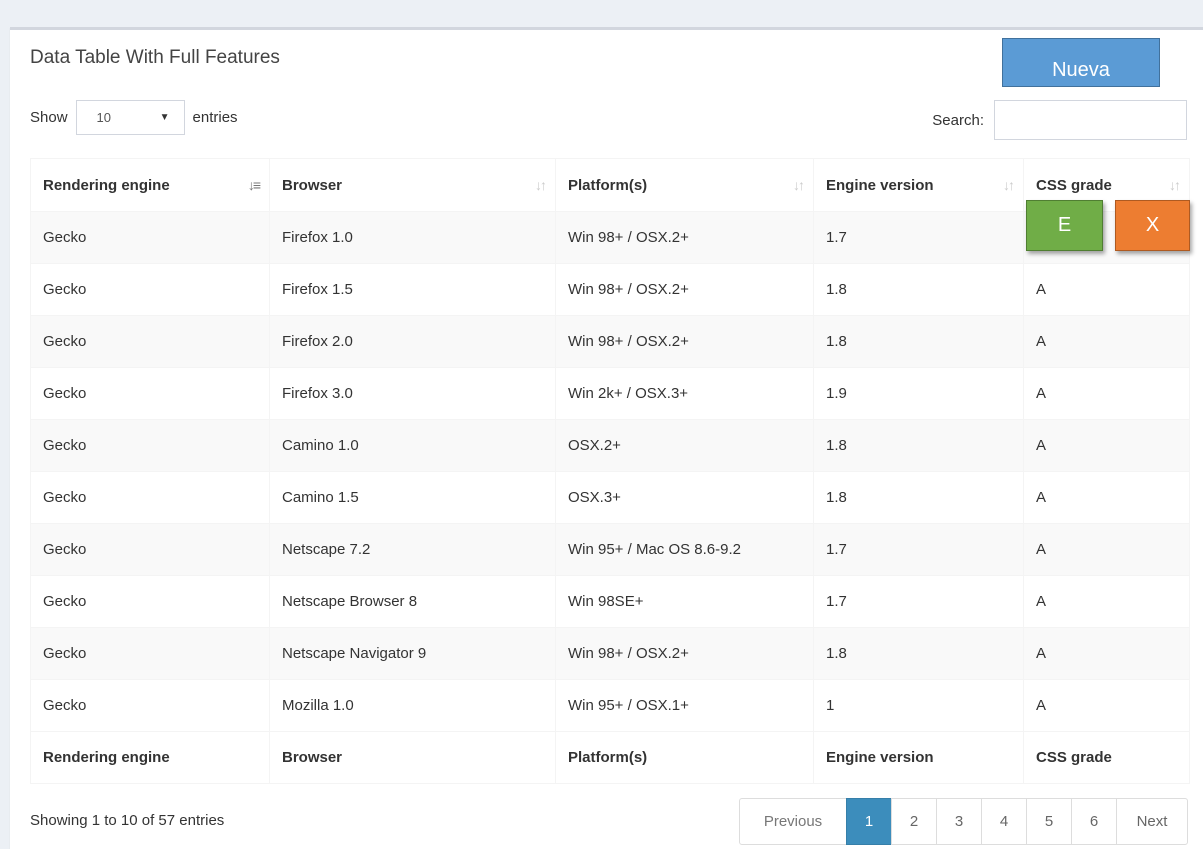 The image size is (1203, 849). I want to click on footer-engine-version: Engine version, so click(918, 757).